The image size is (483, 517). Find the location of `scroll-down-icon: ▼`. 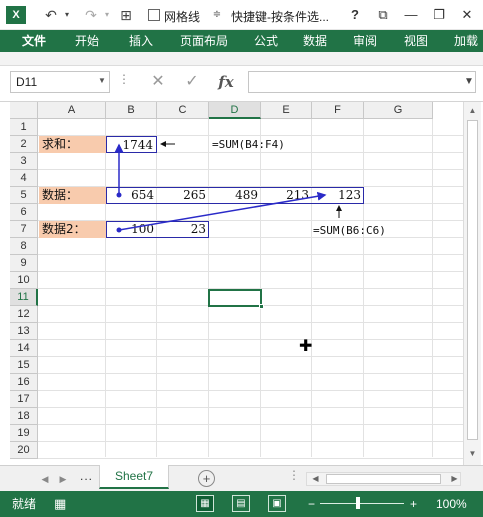

scroll-down-icon: ▼ is located at coordinates (472, 454).